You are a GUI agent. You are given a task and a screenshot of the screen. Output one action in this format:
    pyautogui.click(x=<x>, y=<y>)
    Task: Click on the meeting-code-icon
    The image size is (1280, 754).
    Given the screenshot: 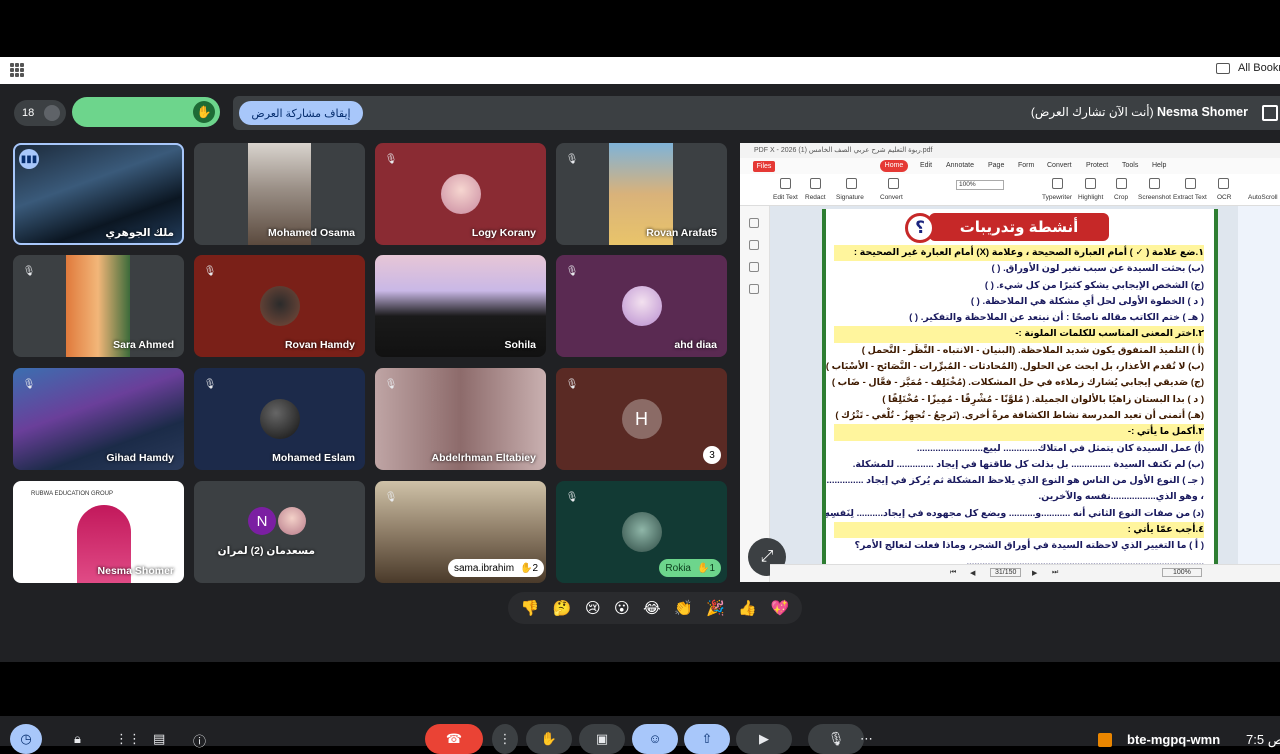 What is the action you would take?
    pyautogui.click(x=1105, y=740)
    